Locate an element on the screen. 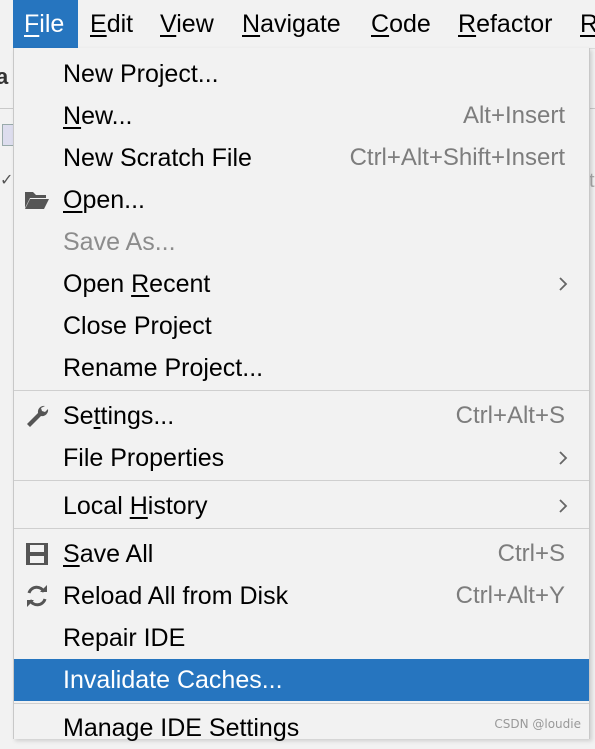 The image size is (595, 749). menu-file: File is located at coordinates (45, 24).